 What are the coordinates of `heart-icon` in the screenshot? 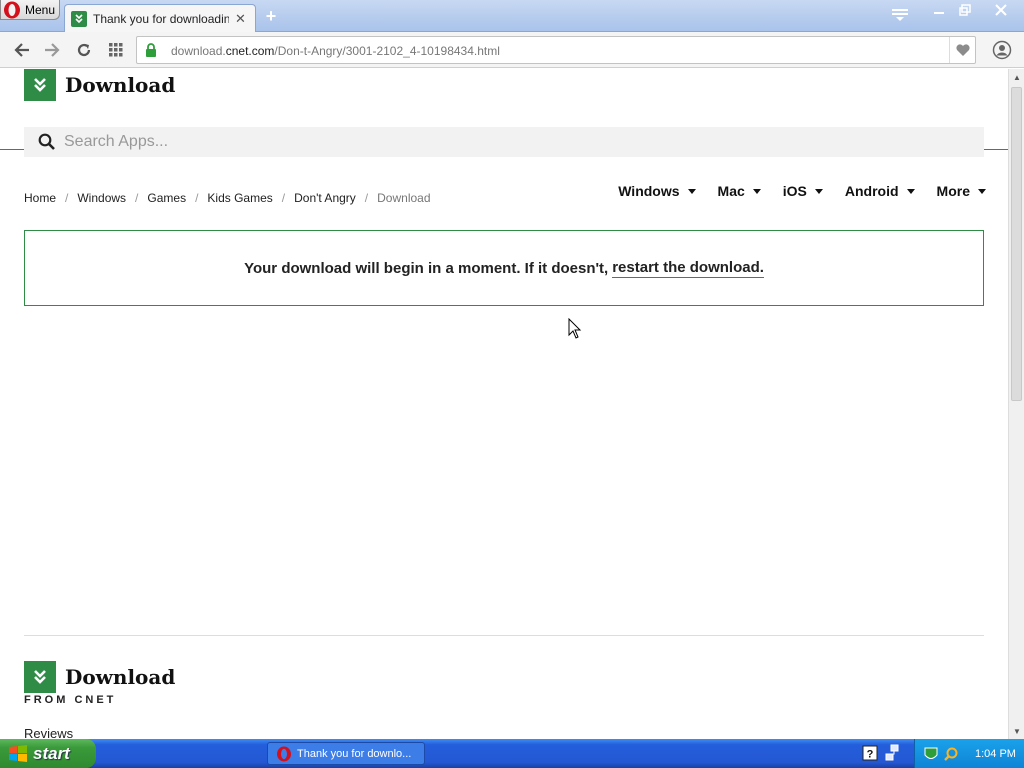 It's located at (962, 50).